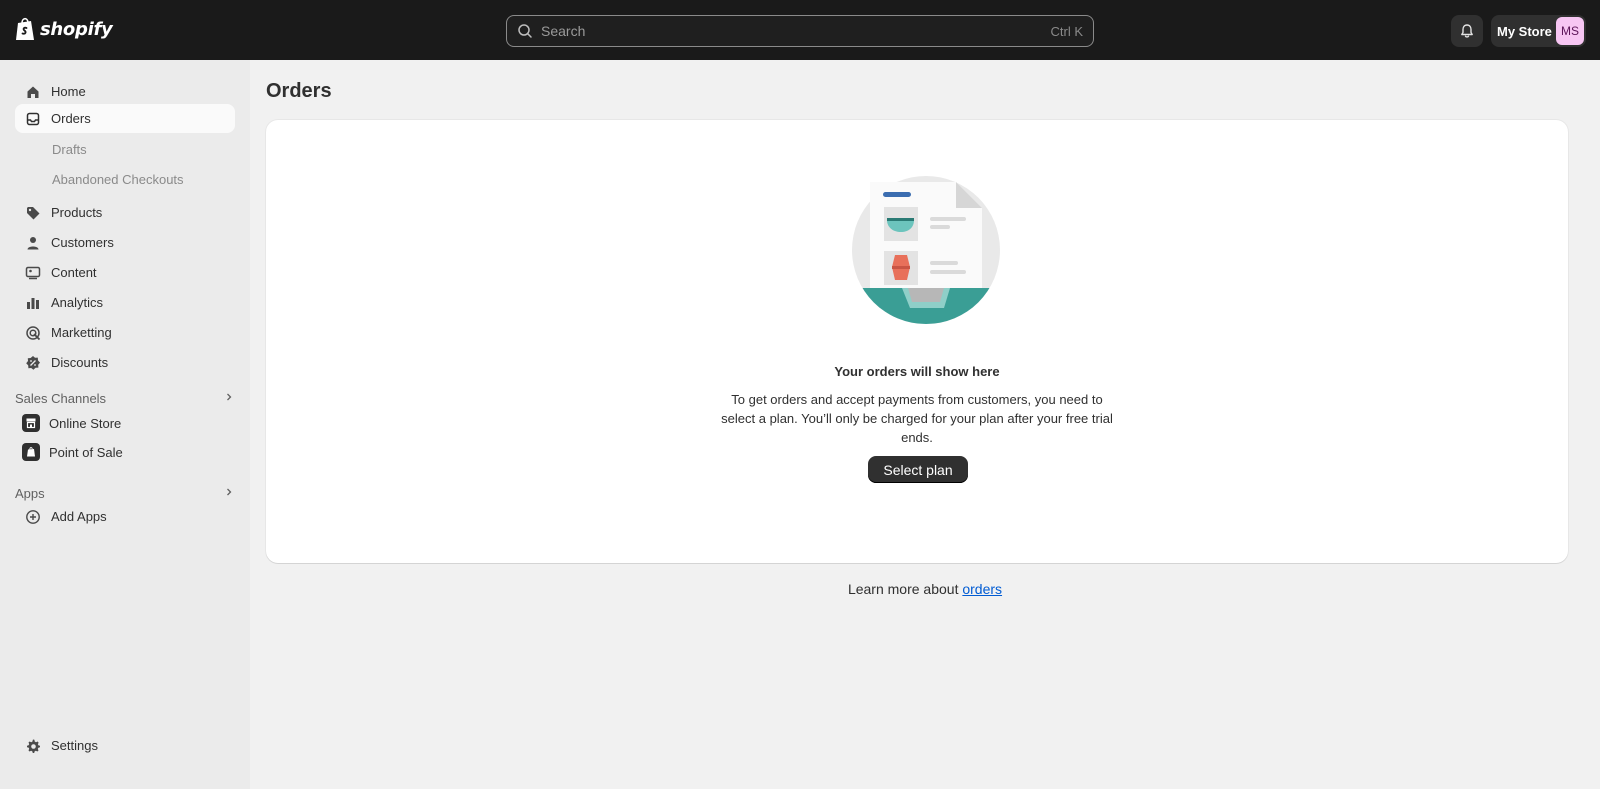 This screenshot has height=789, width=1600. Describe the element at coordinates (125, 272) in the screenshot. I see `sidebar-item-content: Content` at that location.